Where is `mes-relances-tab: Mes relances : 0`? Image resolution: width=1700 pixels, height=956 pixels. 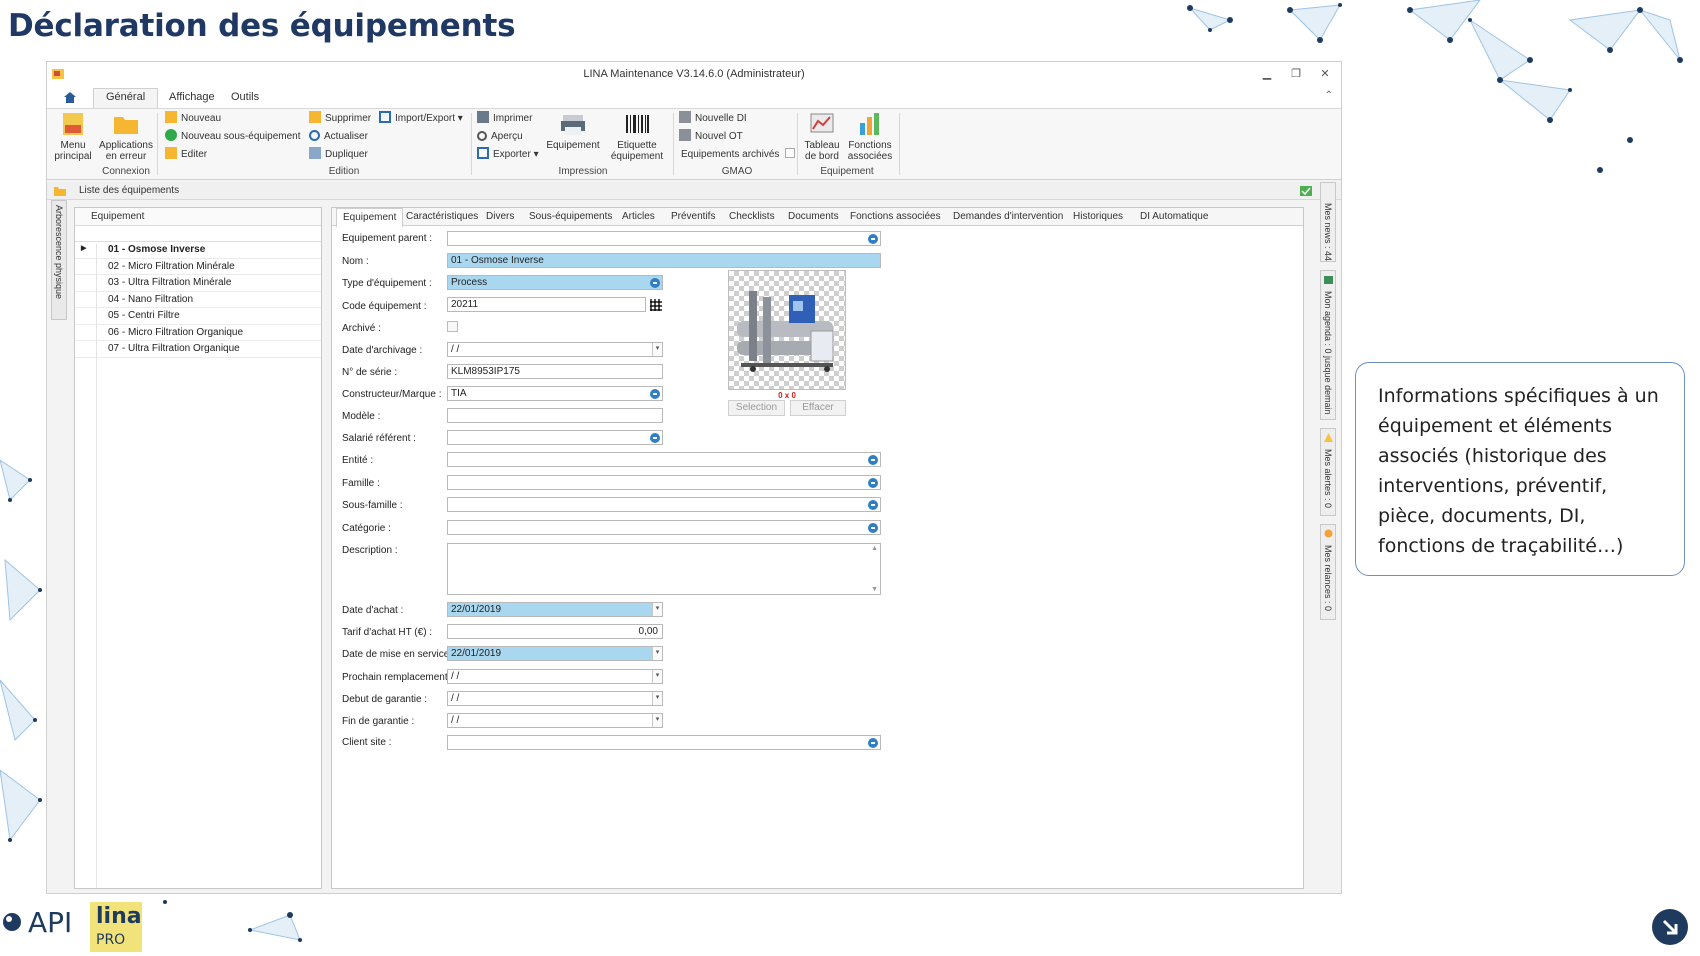
mes-relances-tab: Mes relances : 0 is located at coordinates (1328, 572).